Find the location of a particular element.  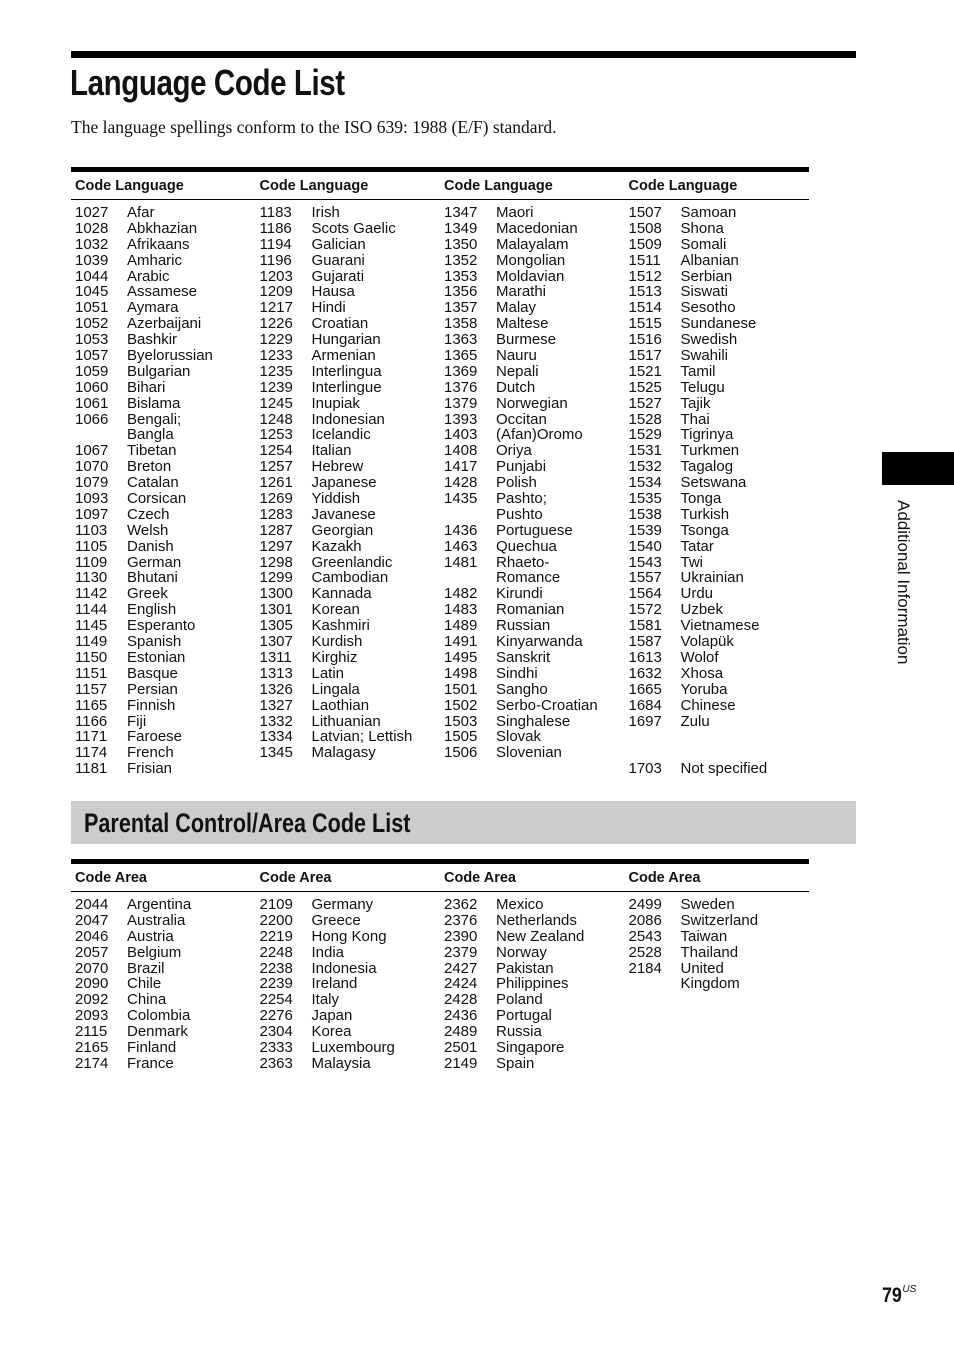

table-row: 1145 Esperanto is located at coordinates (165, 626).